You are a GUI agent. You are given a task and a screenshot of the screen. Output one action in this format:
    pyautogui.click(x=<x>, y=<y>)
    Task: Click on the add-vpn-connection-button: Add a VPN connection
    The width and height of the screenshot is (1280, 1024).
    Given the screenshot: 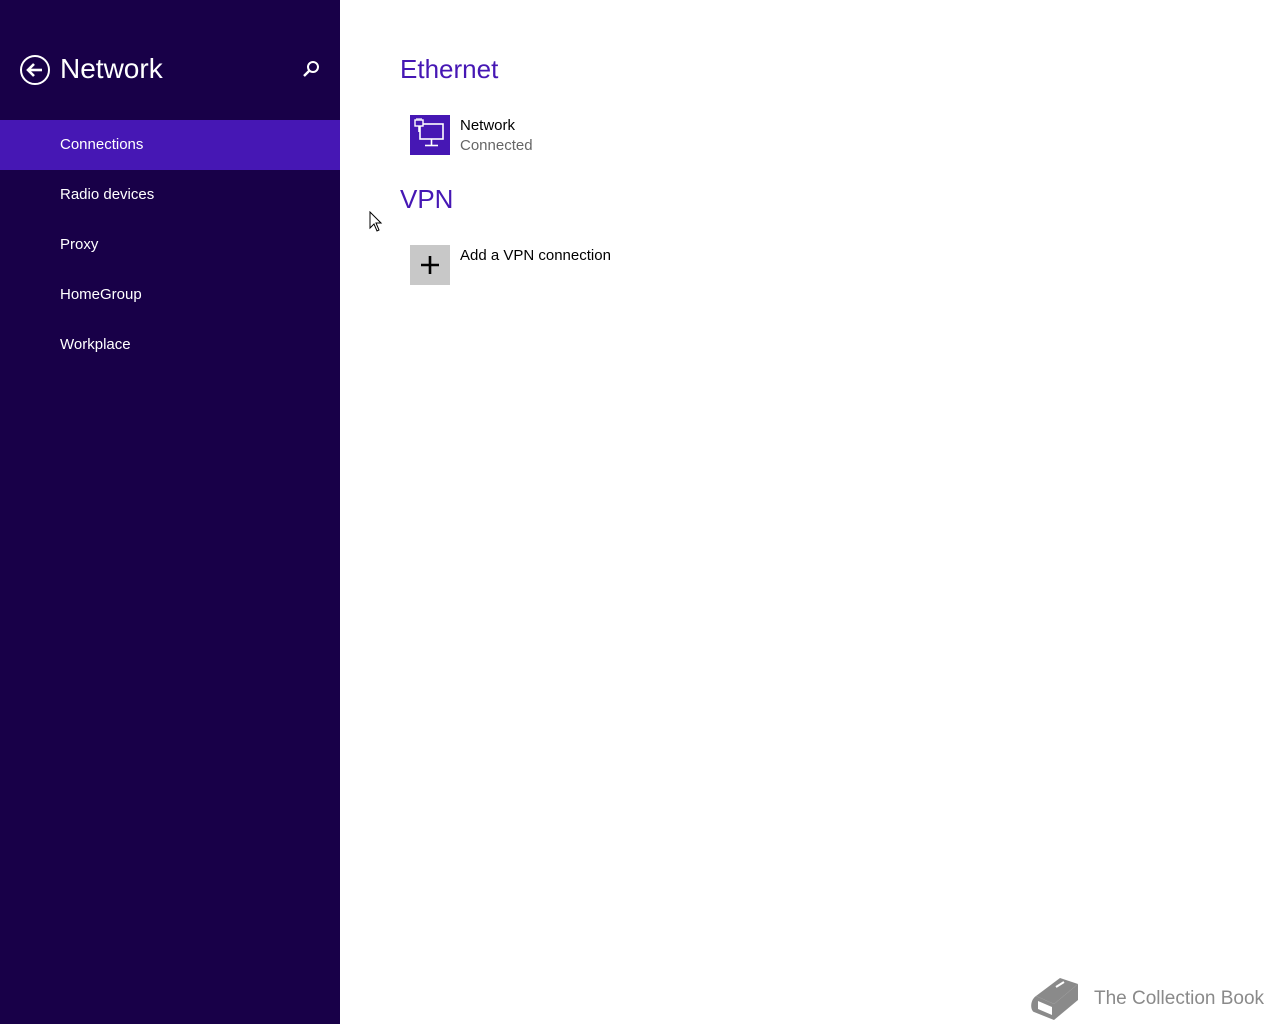 What is the action you would take?
    pyautogui.click(x=525, y=265)
    